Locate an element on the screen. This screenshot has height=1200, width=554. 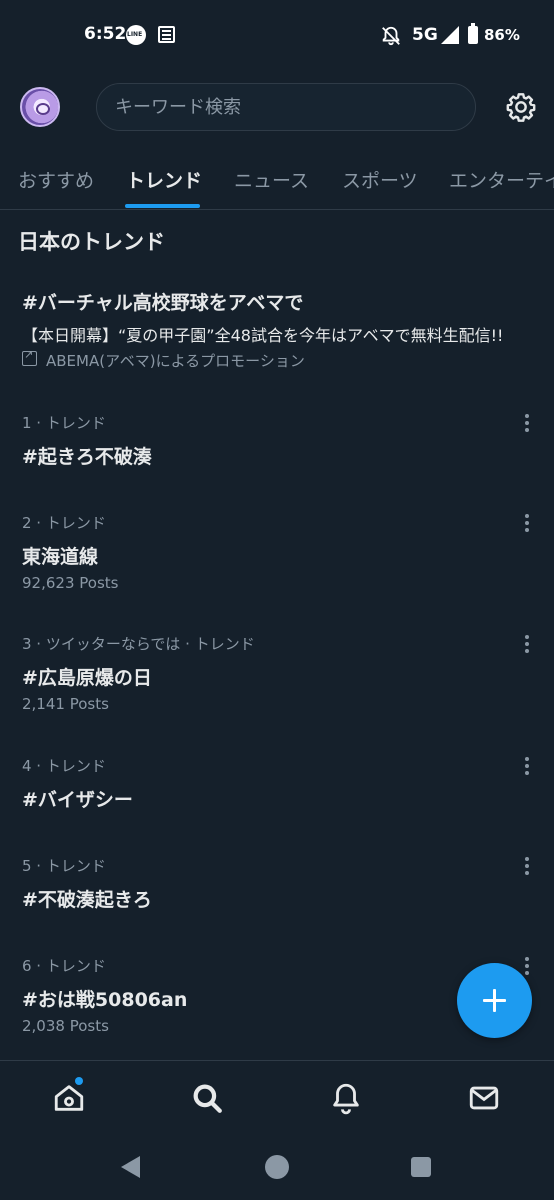
trend-meta: 1 · トレンド is located at coordinates (64, 423).